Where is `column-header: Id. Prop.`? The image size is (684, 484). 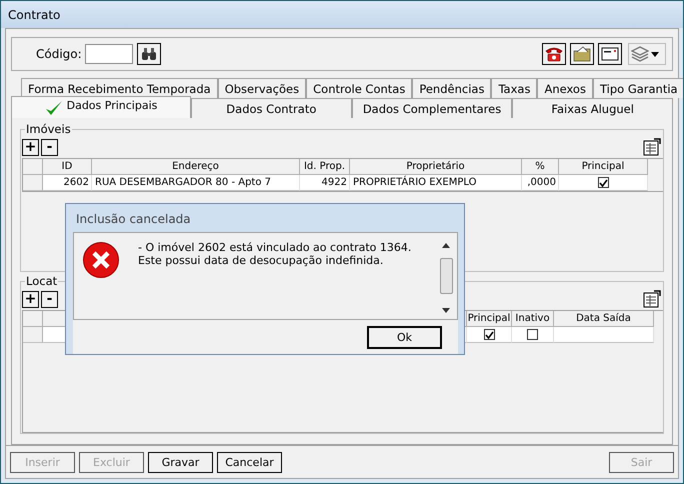
column-header: Id. Prop. is located at coordinates (325, 167).